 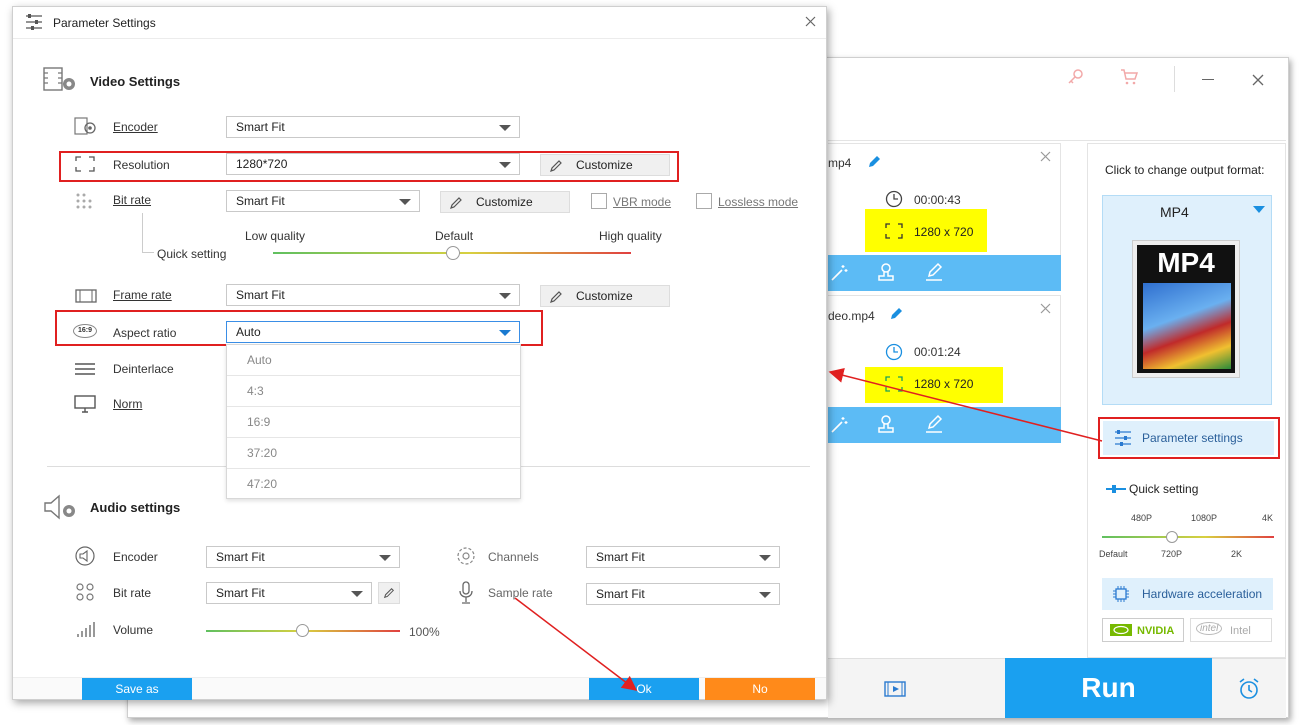 I want to click on bitrate-customize-button: Customize, so click(x=505, y=202).